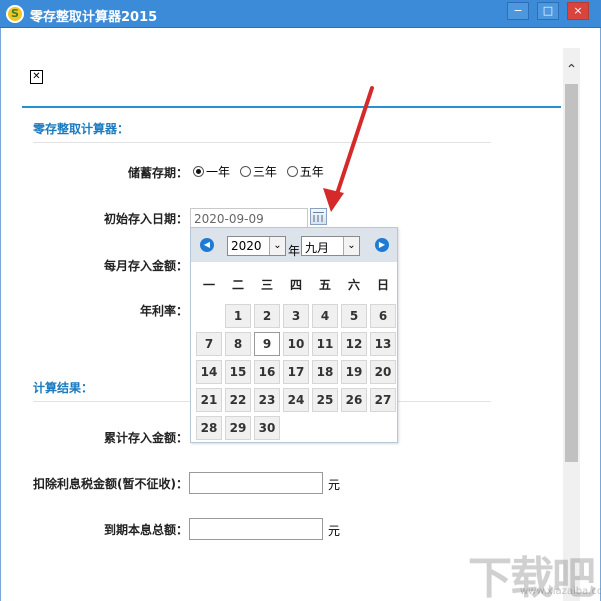 The width and height of the screenshot is (601, 601). What do you see at coordinates (209, 372) in the screenshot?
I see `calendar-day: 14` at bounding box center [209, 372].